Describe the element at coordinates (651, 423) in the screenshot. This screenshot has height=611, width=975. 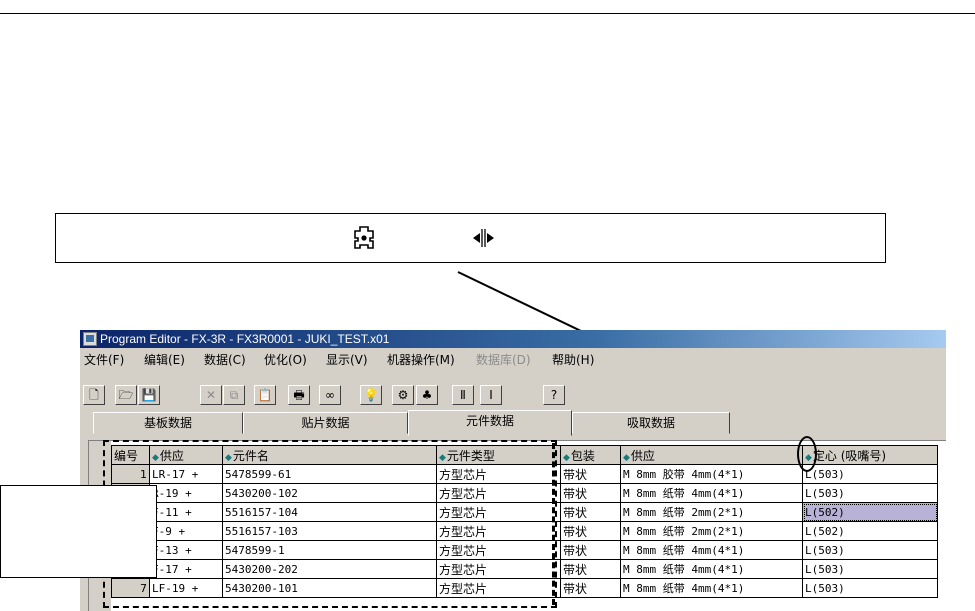
I see `tab-pickup-data: 吸取数据` at that location.